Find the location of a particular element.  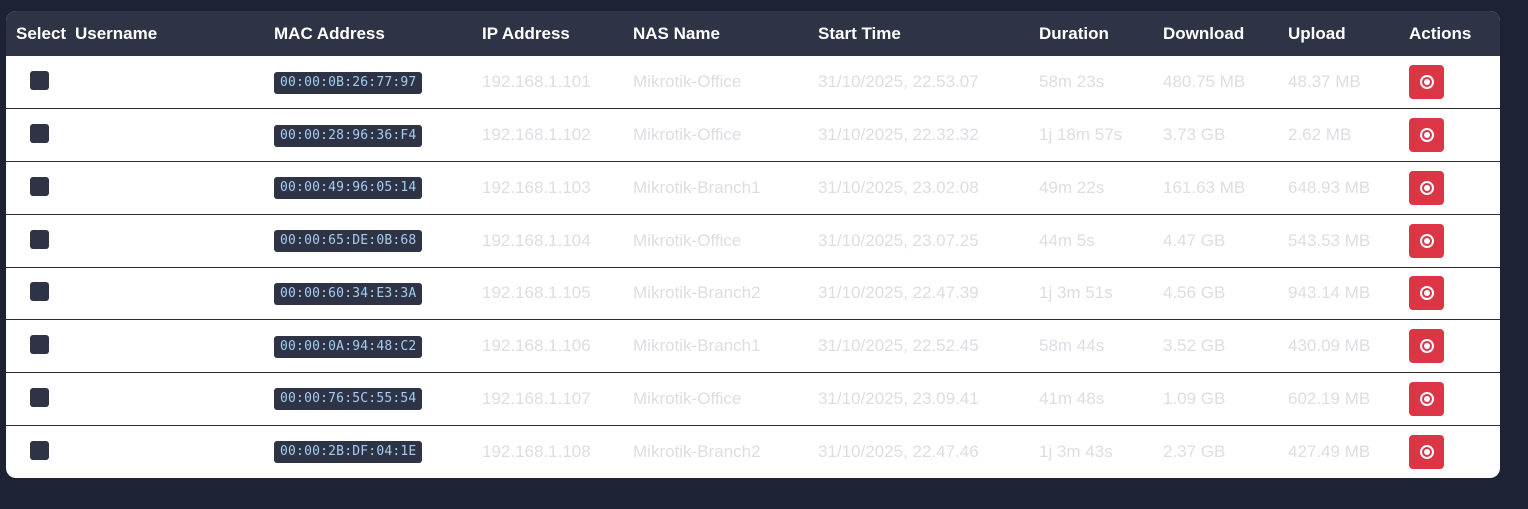

ip-address-cell: 192.168.1.107 is located at coordinates (536, 398).